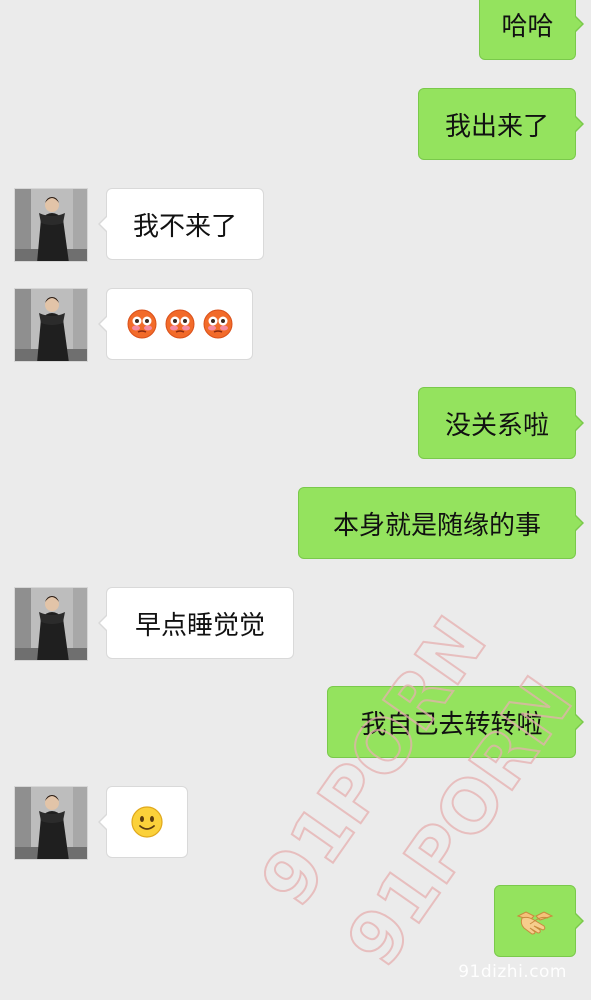 This screenshot has height=1000, width=591. Describe the element at coordinates (535, 923) in the screenshot. I see `handshake-icon` at that location.